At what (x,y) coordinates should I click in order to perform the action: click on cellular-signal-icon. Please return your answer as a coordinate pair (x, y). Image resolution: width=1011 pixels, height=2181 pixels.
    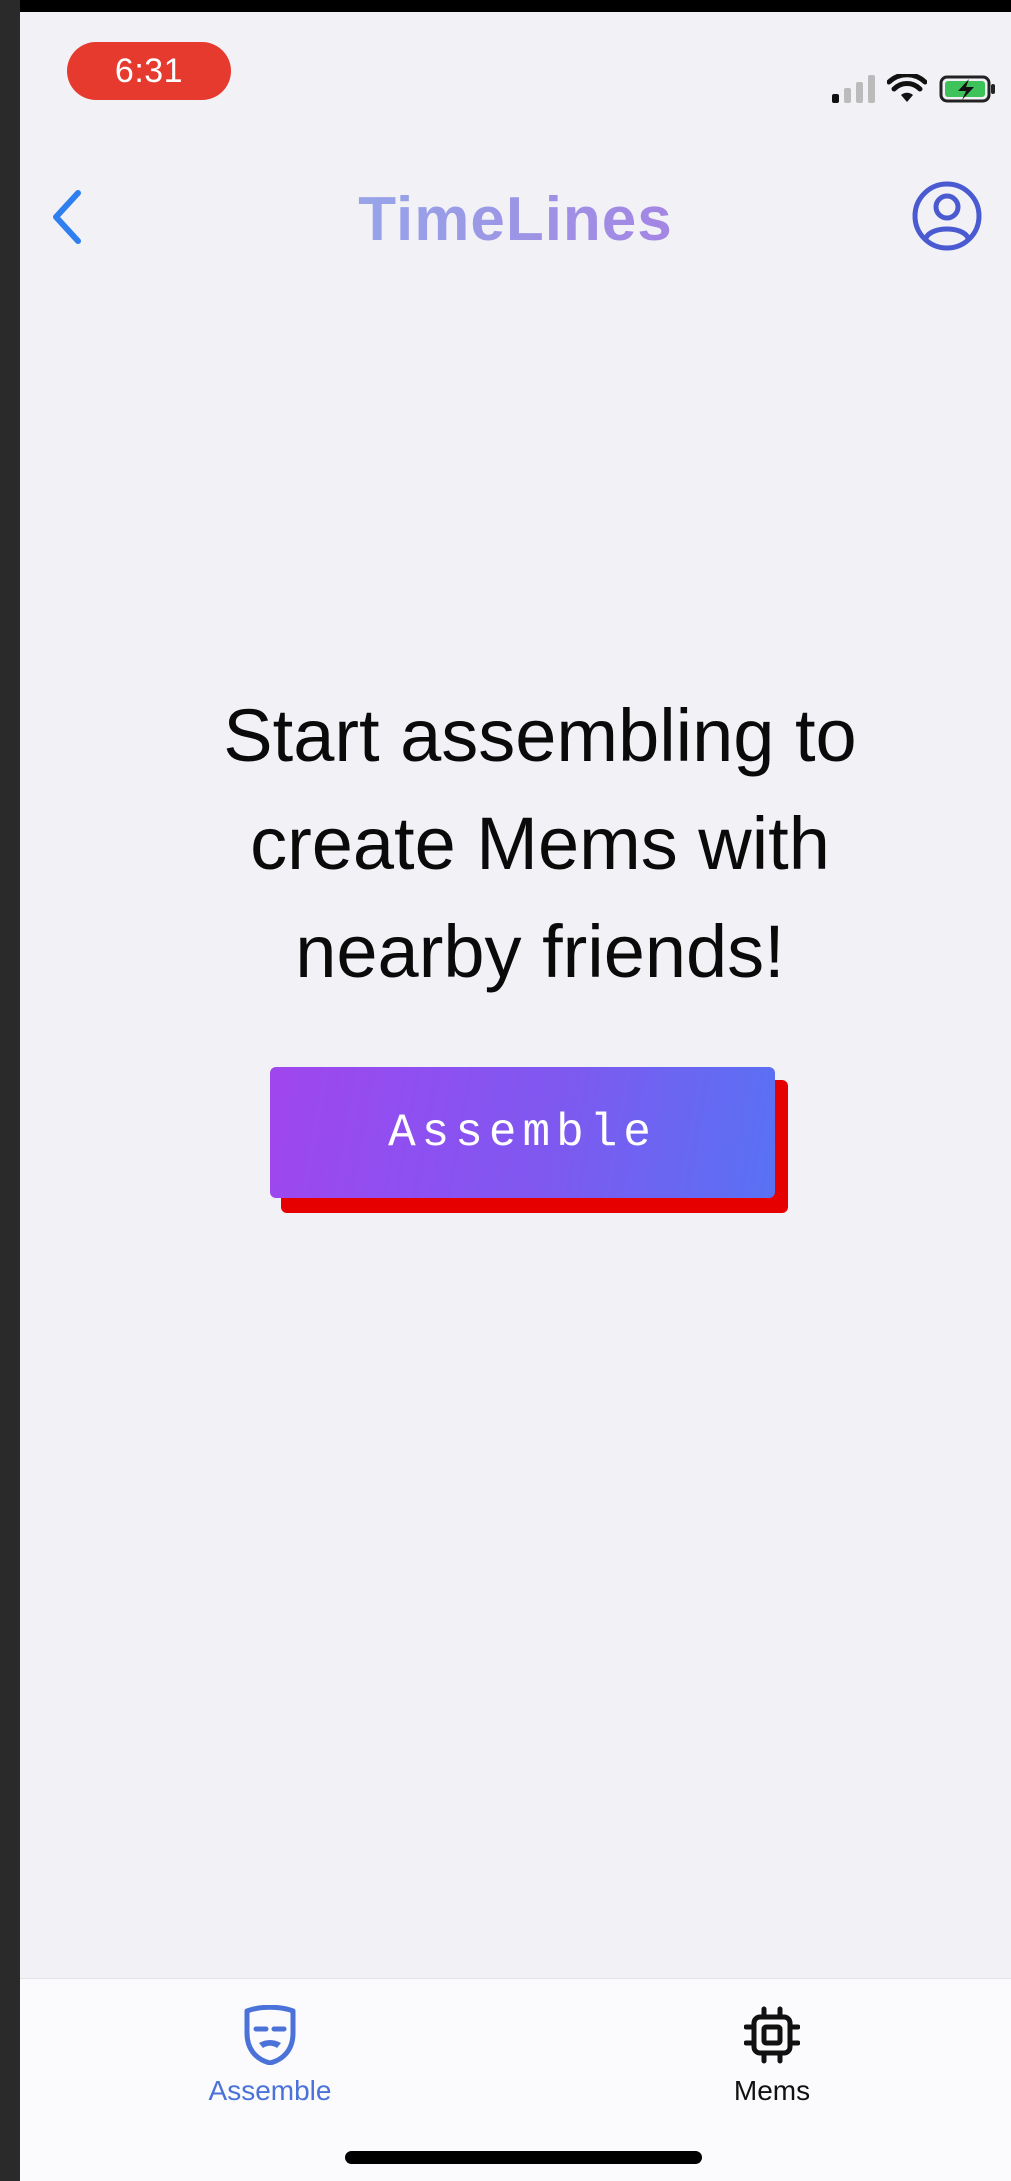
    Looking at the image, I should click on (853, 89).